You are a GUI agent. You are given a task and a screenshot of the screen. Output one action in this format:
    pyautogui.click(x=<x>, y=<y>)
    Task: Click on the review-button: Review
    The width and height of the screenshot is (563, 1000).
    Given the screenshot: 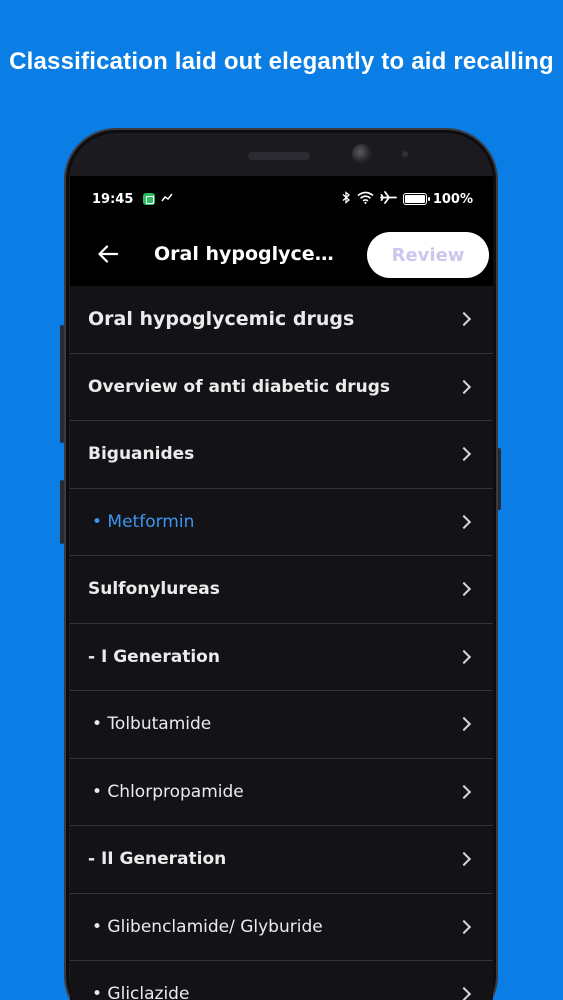 What is the action you would take?
    pyautogui.click(x=428, y=255)
    